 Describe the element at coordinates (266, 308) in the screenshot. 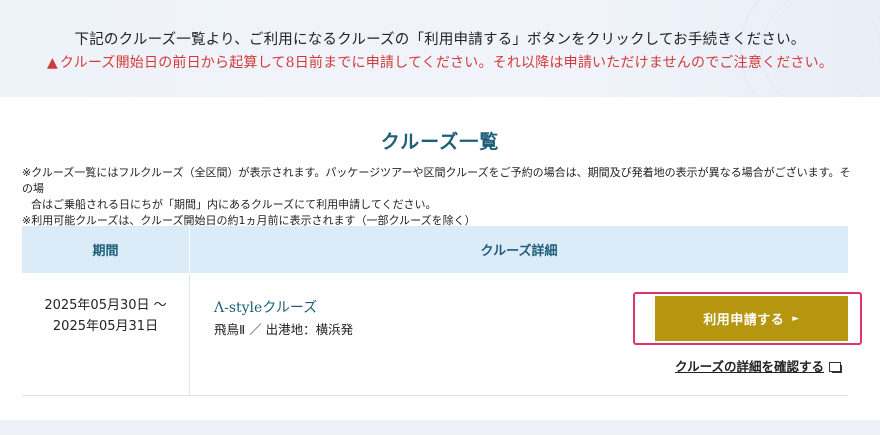

I see `cruise-name: Λ-styleクルーズ` at that location.